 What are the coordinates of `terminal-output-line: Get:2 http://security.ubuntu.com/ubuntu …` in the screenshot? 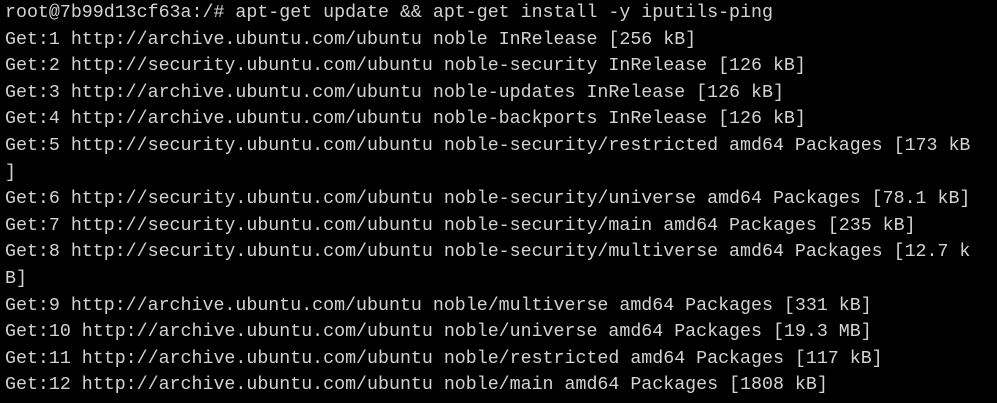 It's located at (405, 66).